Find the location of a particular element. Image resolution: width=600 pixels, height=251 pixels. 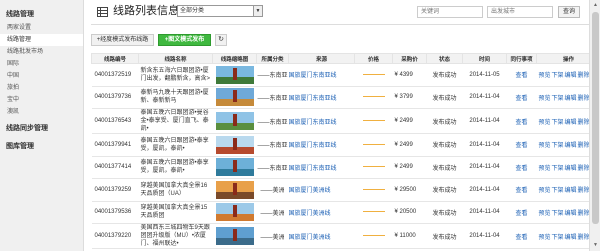

route-name: 穿越美国加拿大真全景16天品质团（UA） is located at coordinates (175, 190).